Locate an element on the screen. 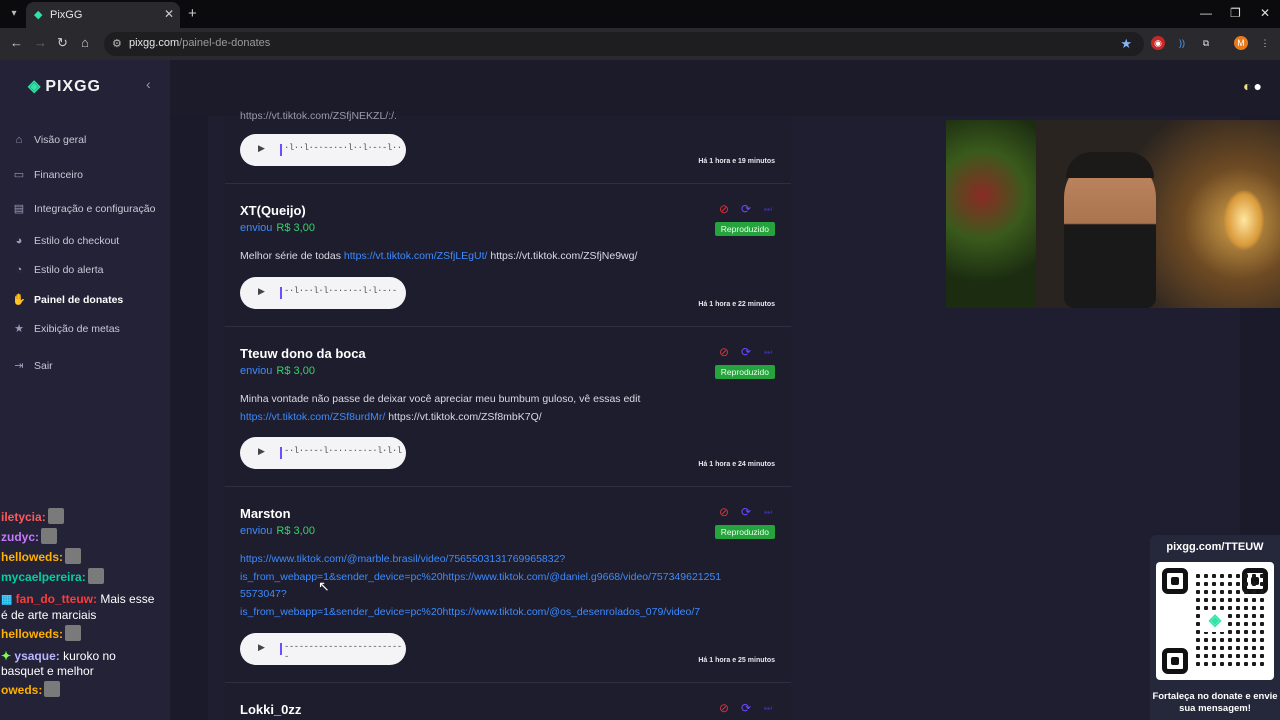 The width and height of the screenshot is (1280, 720). message-text: Melhor série de todas is located at coordinates (292, 256).